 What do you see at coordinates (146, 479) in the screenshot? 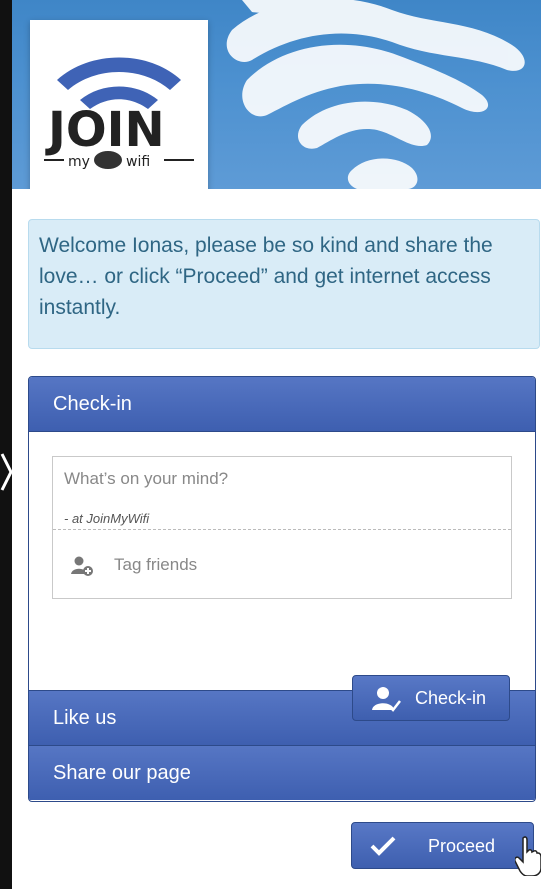
I see `composer-placeholder: What’s on your mind?` at bounding box center [146, 479].